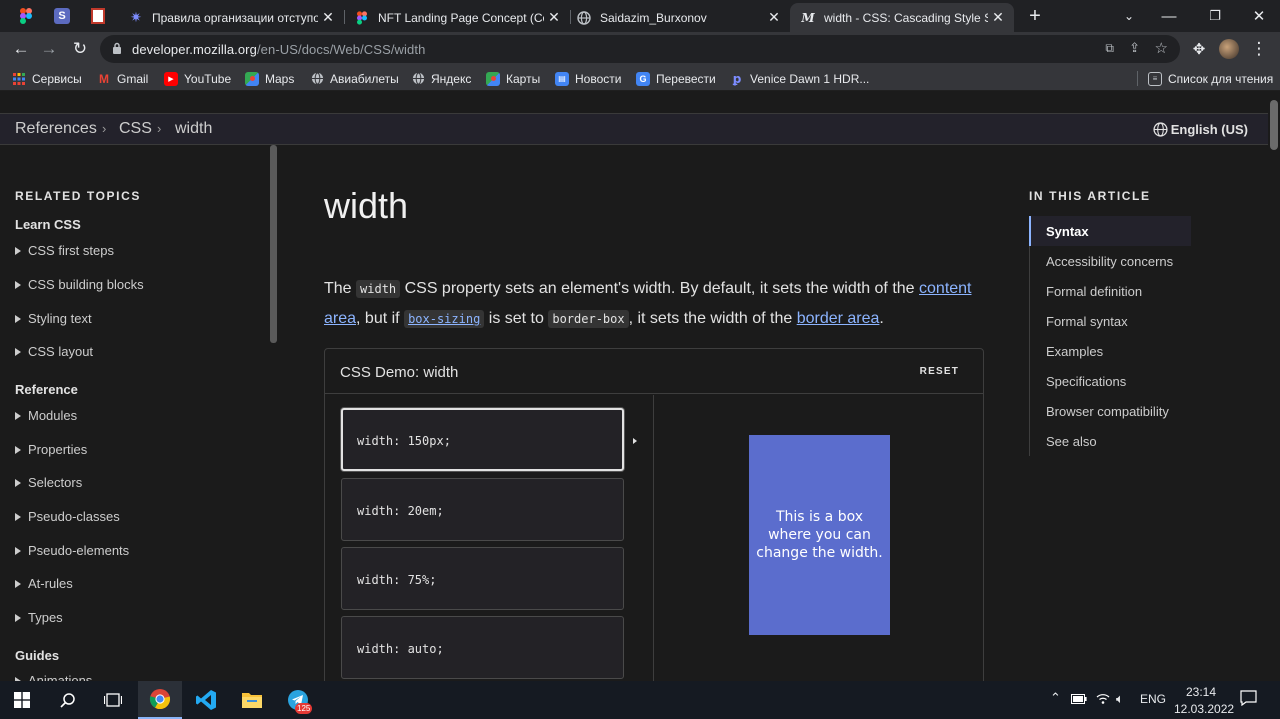 The width and height of the screenshot is (1280, 719). What do you see at coordinates (1074, 351) in the screenshot?
I see `toc-item-examples: Examples` at bounding box center [1074, 351].